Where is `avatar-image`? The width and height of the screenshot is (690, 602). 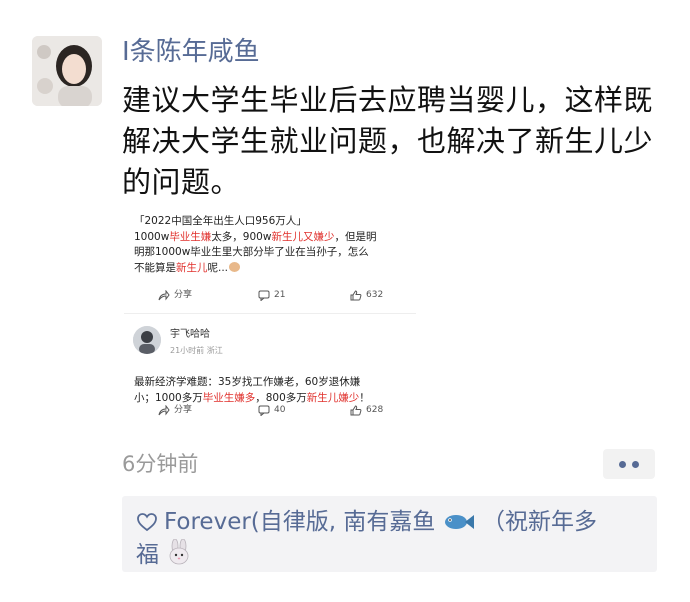 avatar-image is located at coordinates (67, 71).